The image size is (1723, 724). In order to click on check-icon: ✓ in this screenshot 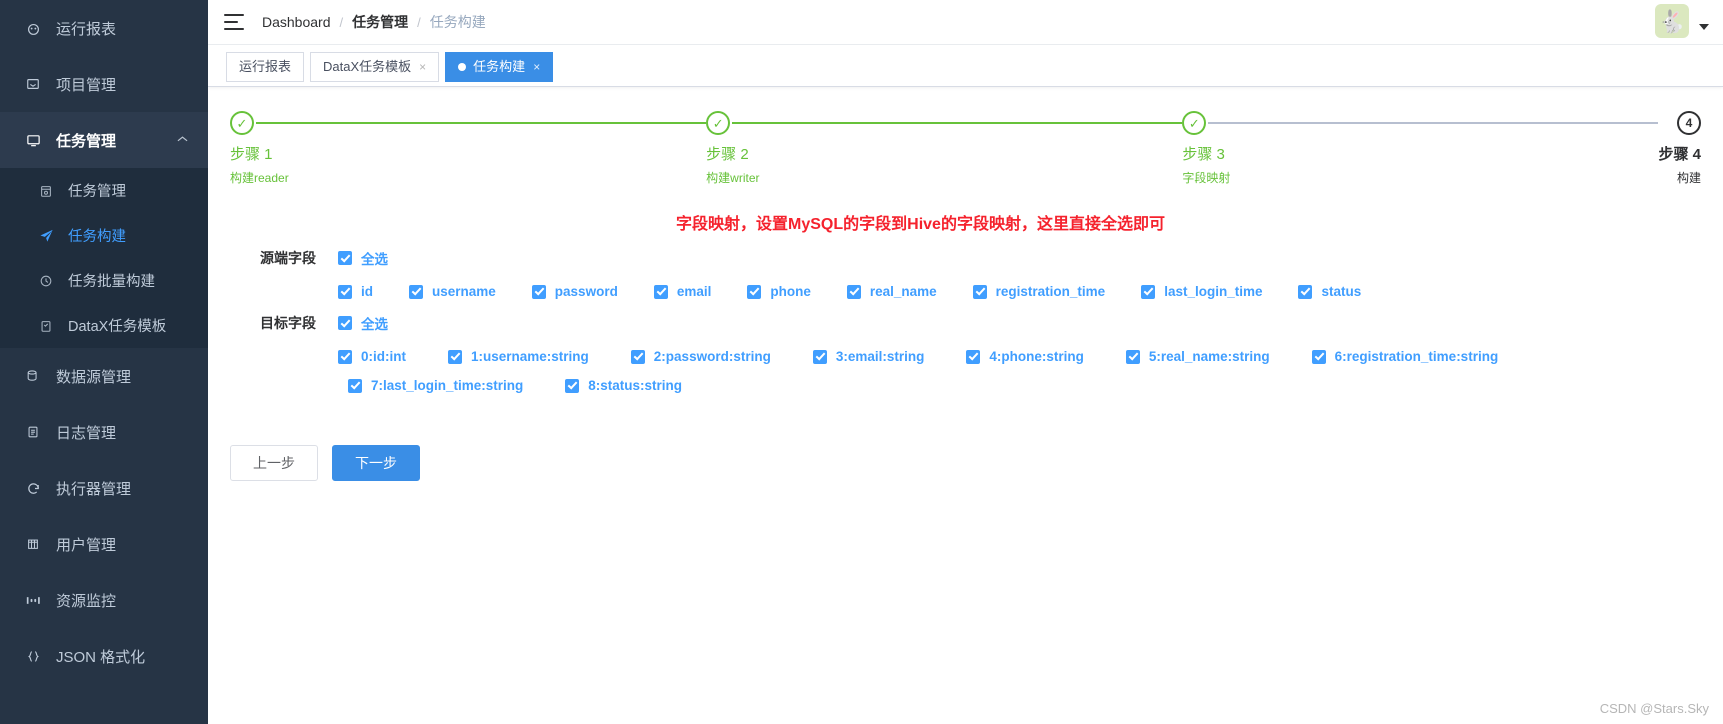, I will do `click(242, 123)`.